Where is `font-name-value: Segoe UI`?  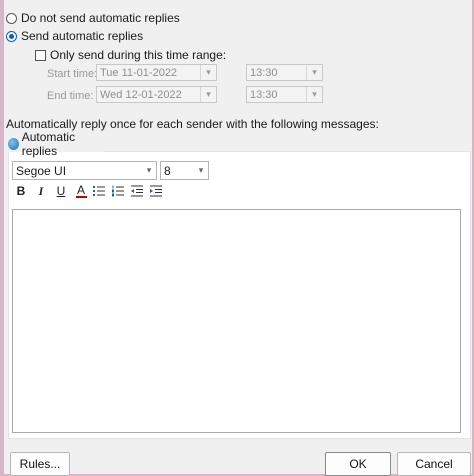 font-name-value: Segoe UI is located at coordinates (41, 170).